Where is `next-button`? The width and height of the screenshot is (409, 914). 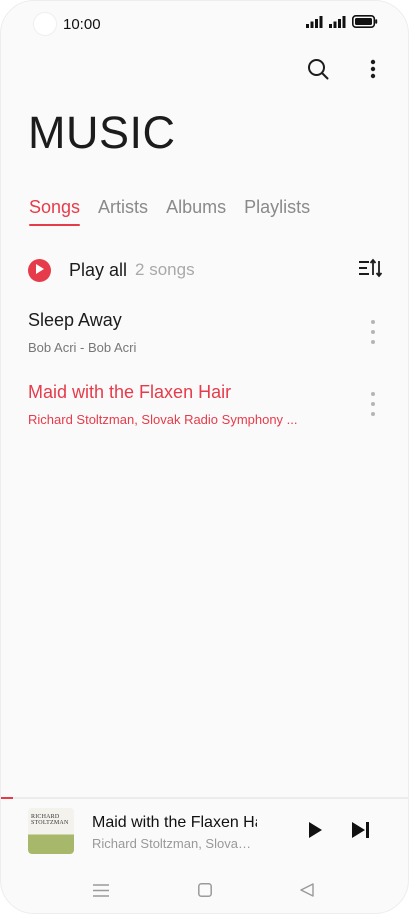 next-button is located at coordinates (361, 832).